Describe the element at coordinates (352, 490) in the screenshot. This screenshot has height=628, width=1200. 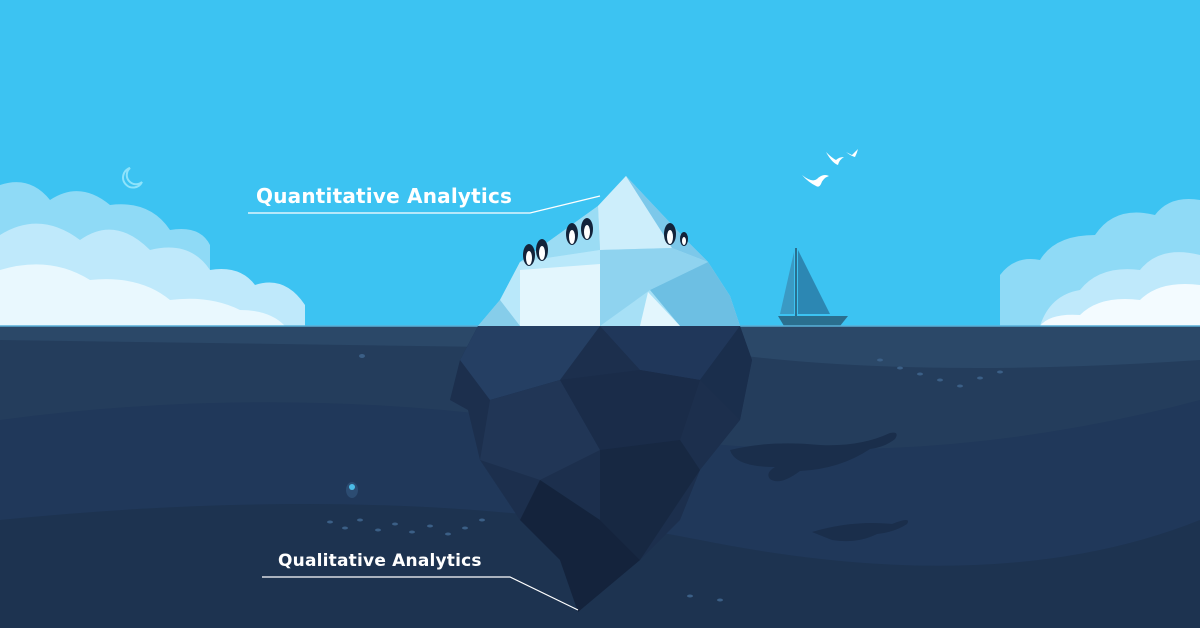
I see `diver-icon` at that location.